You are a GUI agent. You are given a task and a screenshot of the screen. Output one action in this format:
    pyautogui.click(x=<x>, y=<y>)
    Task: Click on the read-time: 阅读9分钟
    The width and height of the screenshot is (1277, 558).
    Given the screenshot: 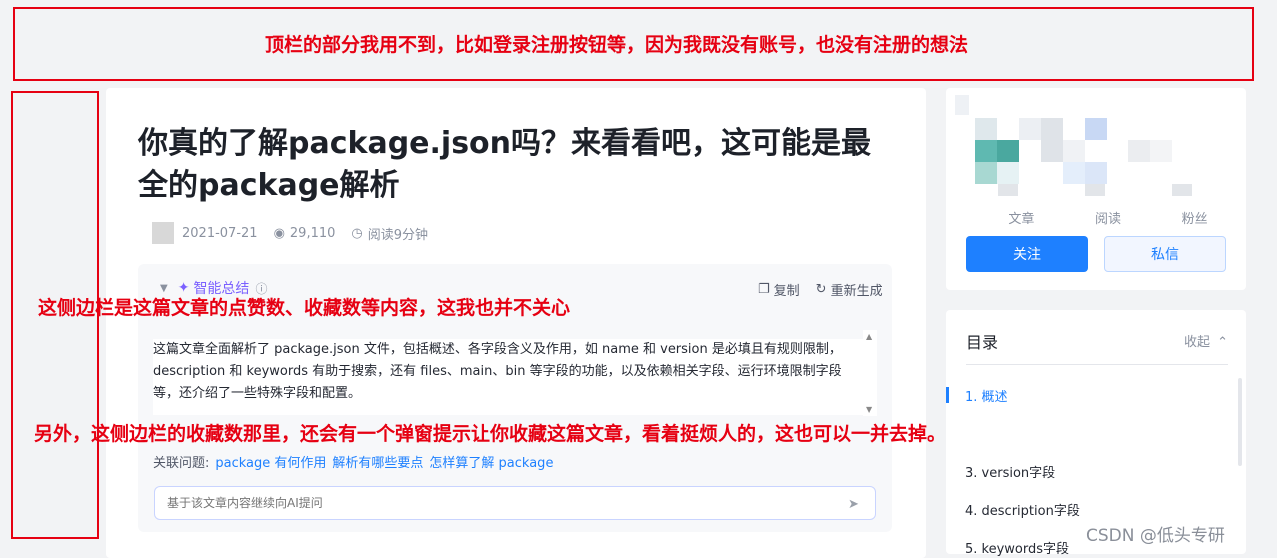 What is the action you would take?
    pyautogui.click(x=398, y=235)
    